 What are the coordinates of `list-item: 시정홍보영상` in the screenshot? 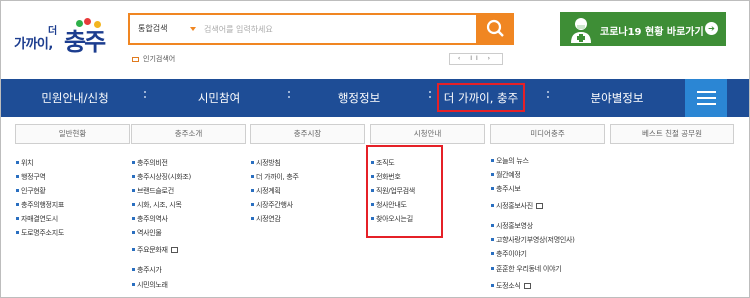 It's located at (512, 226).